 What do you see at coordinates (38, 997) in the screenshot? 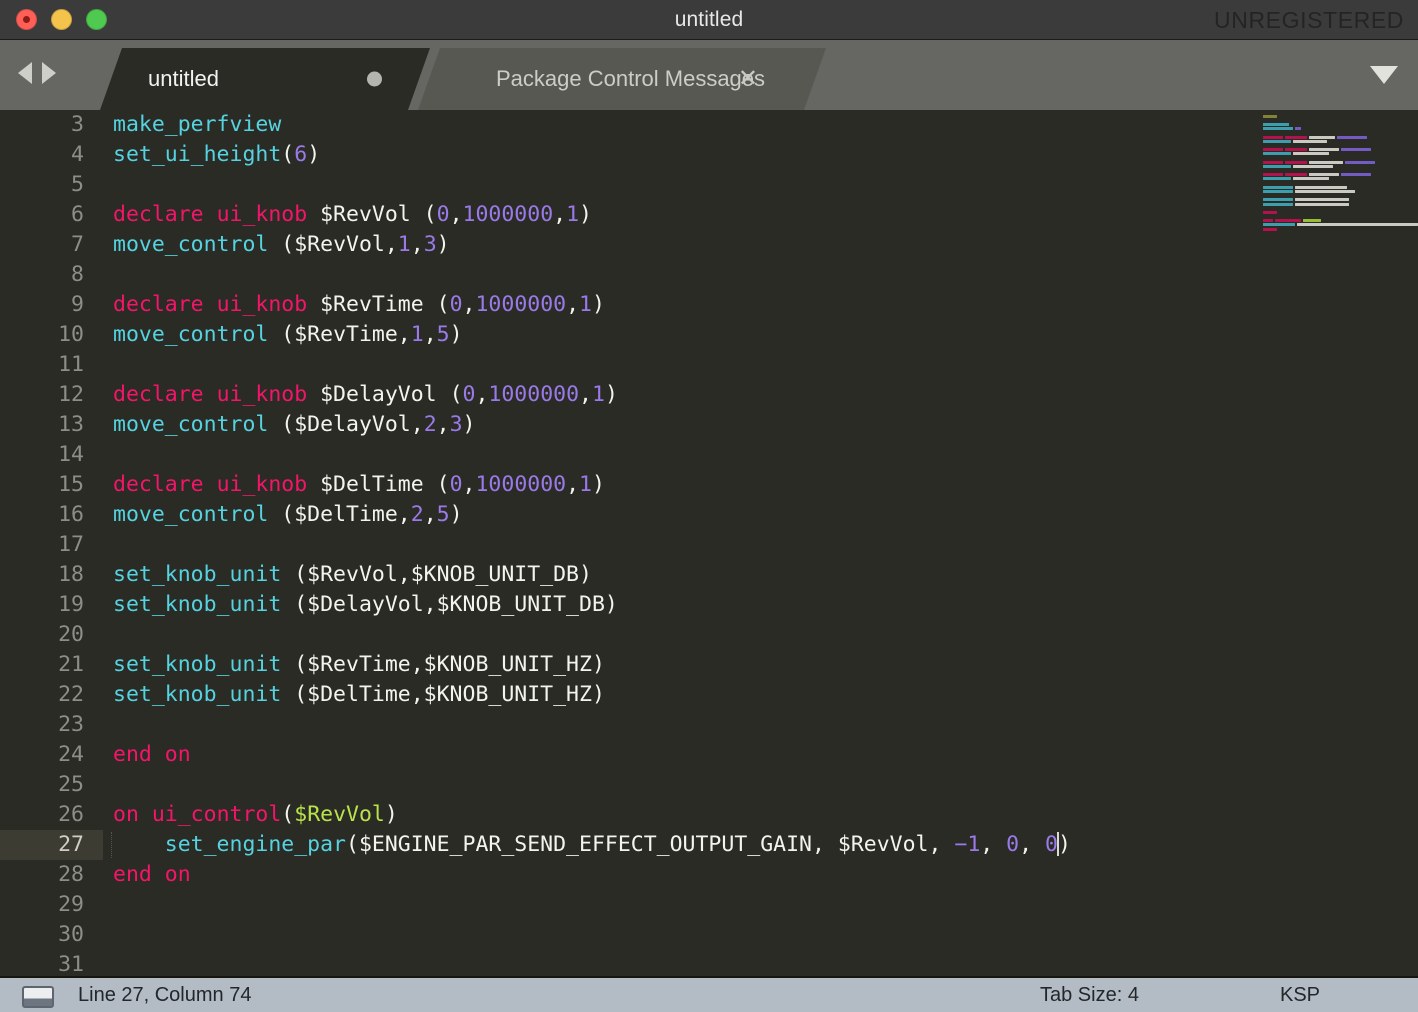
I see `console-panel-icon` at bounding box center [38, 997].